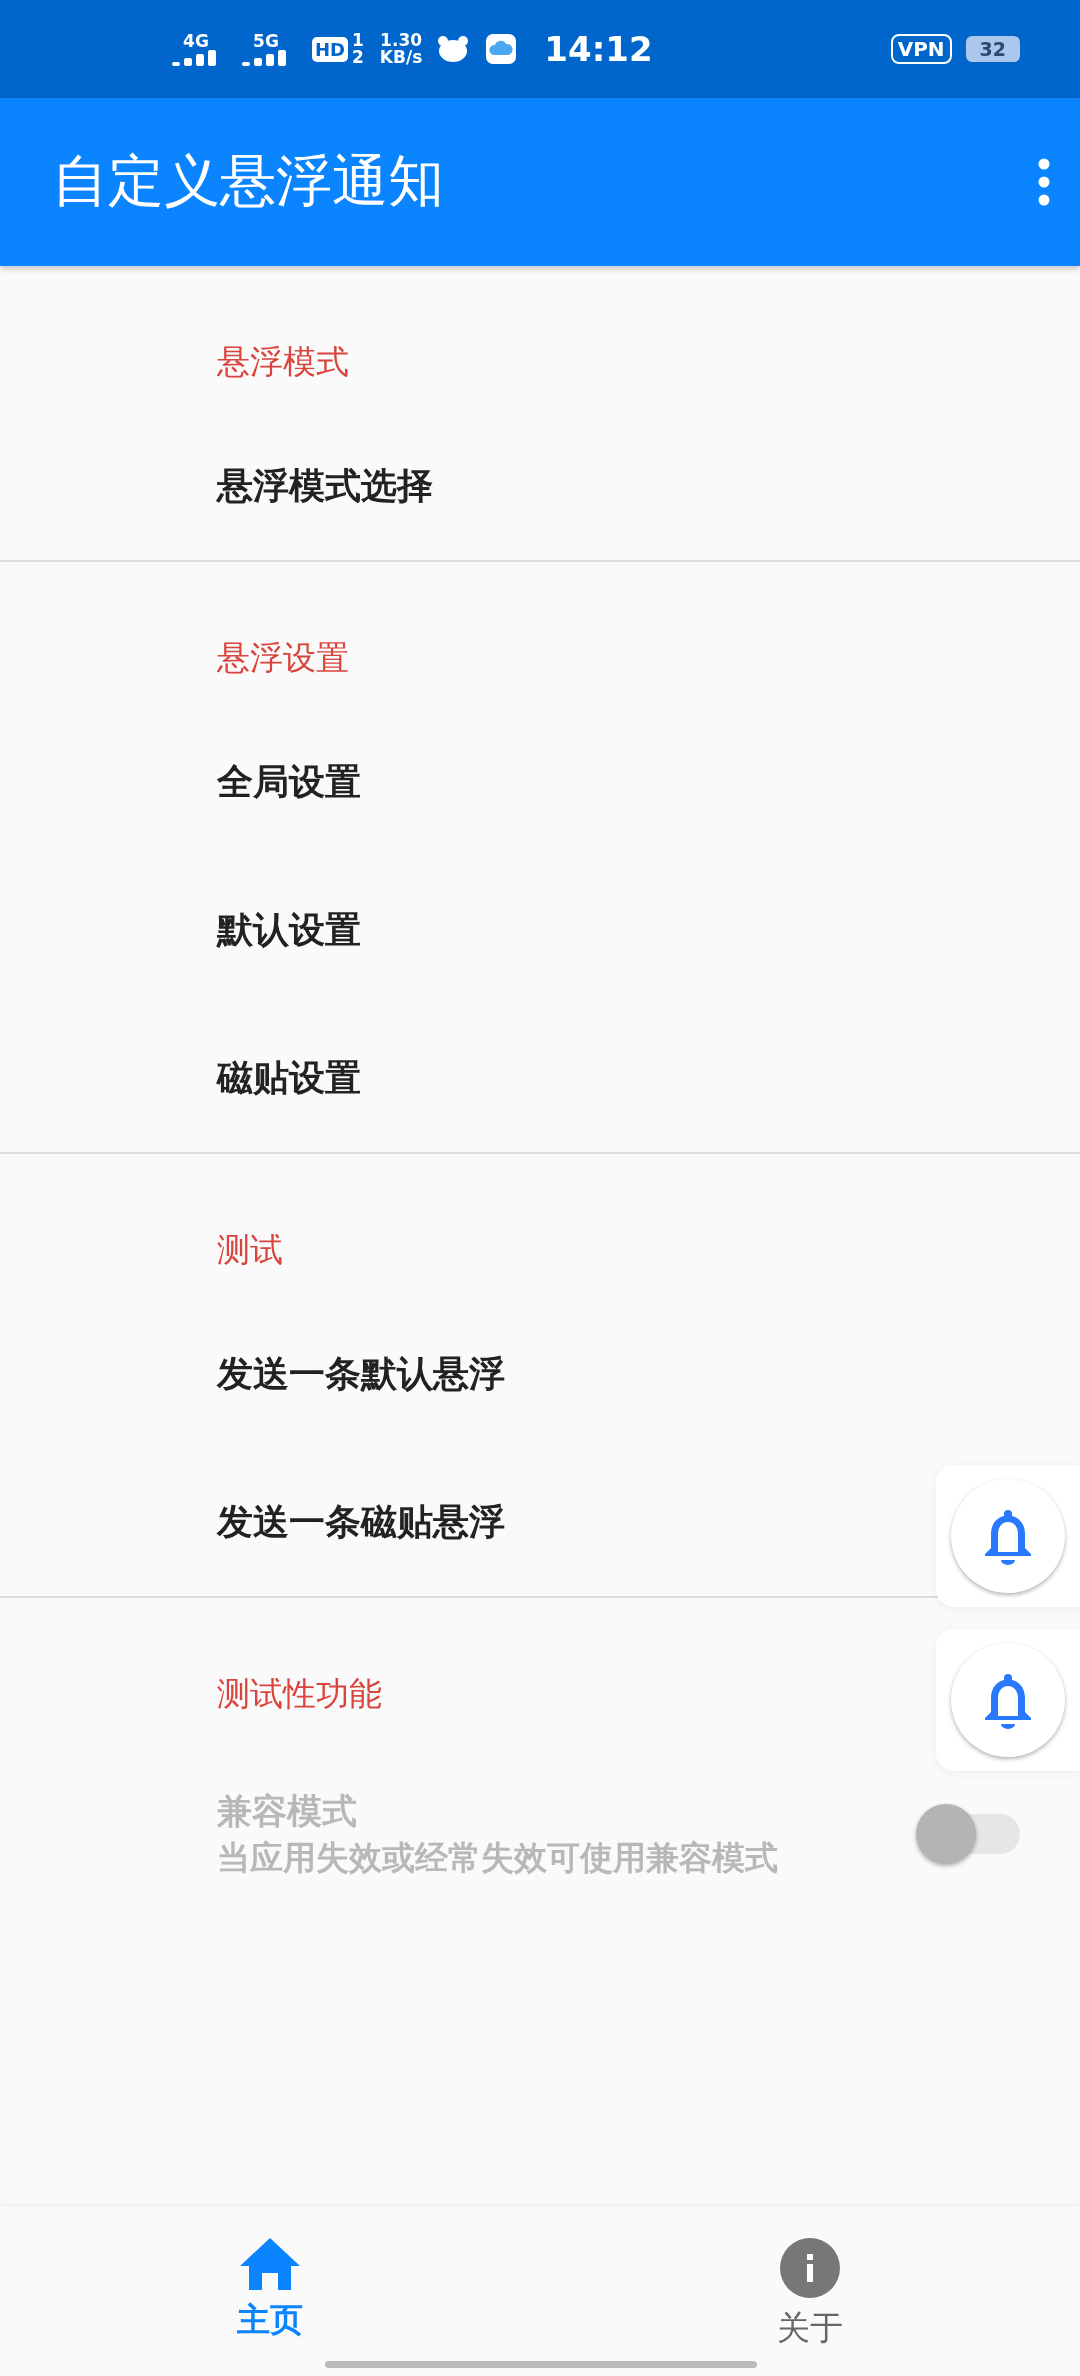 Image resolution: width=1080 pixels, height=2376 pixels. I want to click on nav-tab: 关于, so click(810, 2291).